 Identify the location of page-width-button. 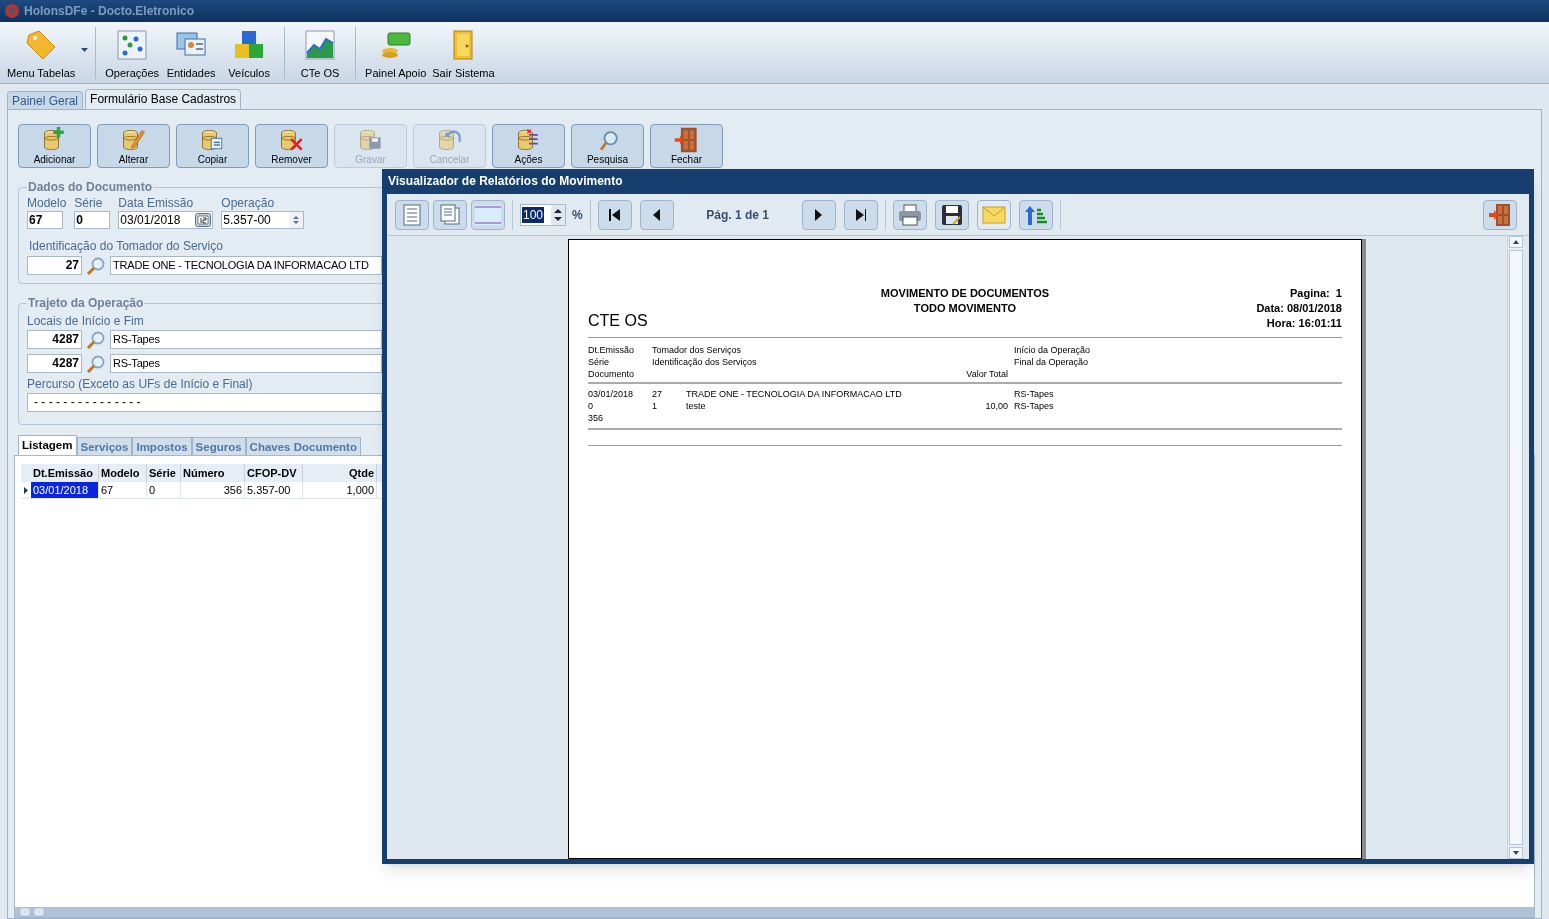
(412, 214).